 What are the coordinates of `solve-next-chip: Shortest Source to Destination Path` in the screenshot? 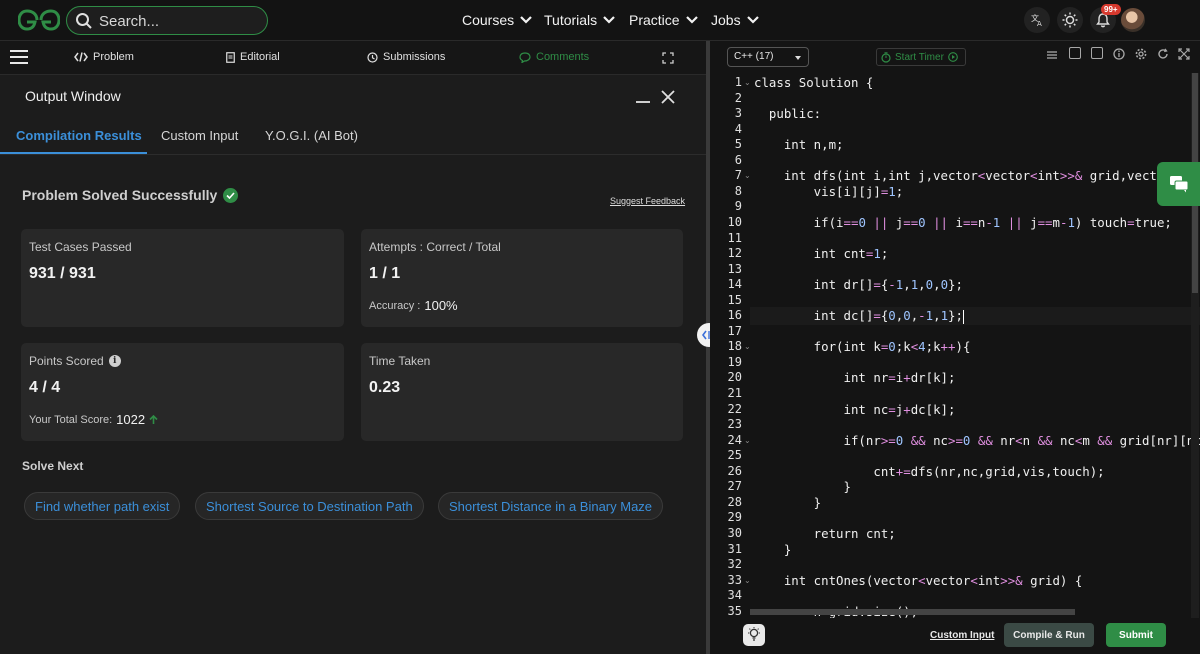 It's located at (309, 506).